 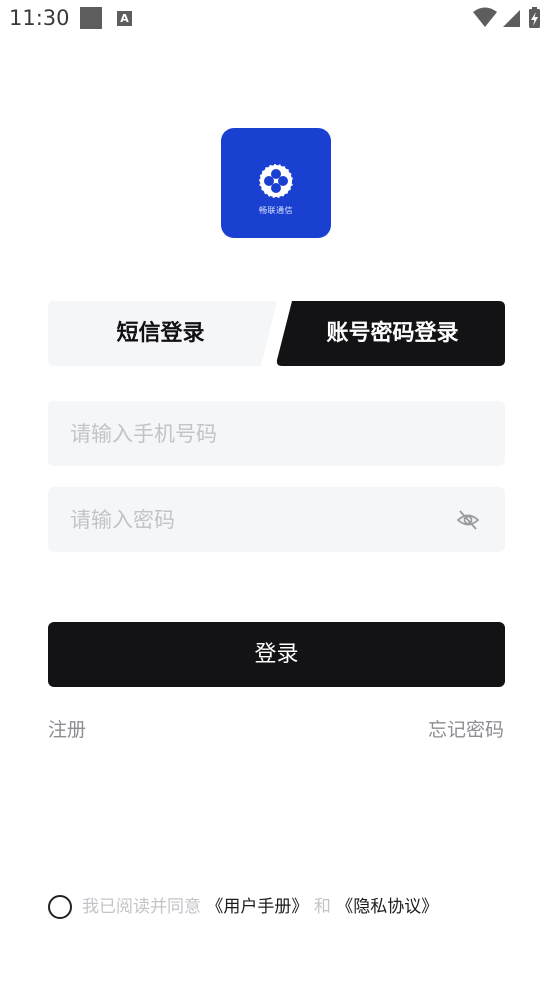 I want to click on password-field, so click(x=276, y=519).